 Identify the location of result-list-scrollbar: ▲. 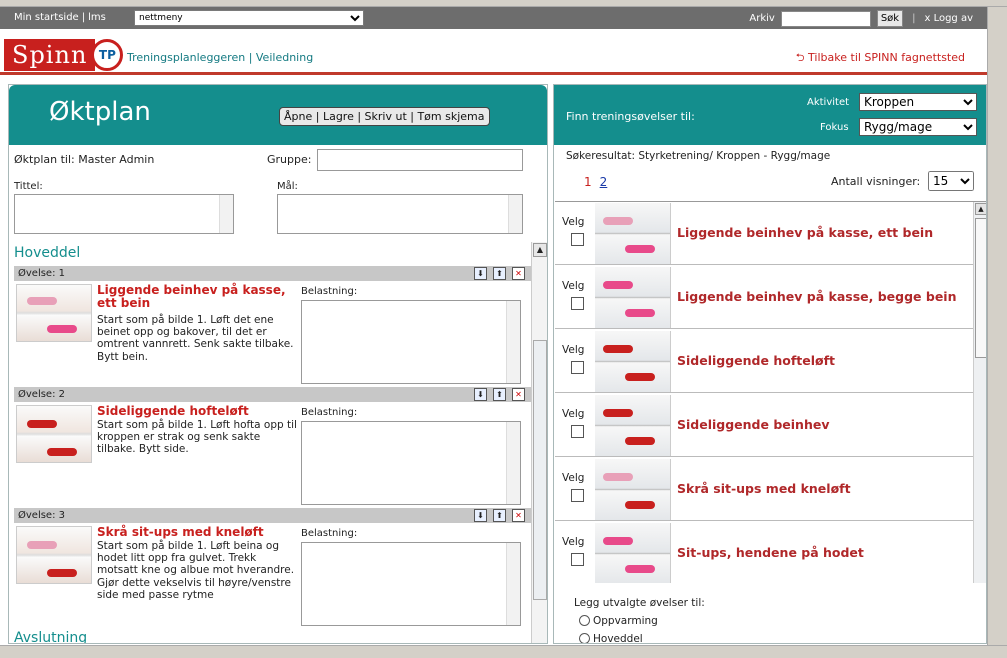
(979, 392).